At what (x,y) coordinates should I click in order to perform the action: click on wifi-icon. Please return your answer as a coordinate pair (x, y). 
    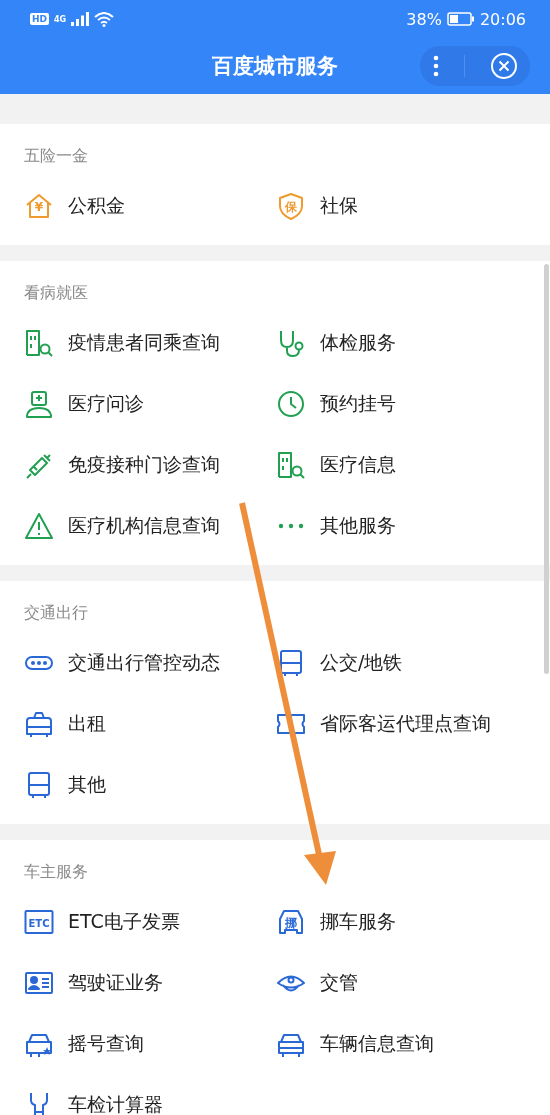
    Looking at the image, I should click on (104, 19).